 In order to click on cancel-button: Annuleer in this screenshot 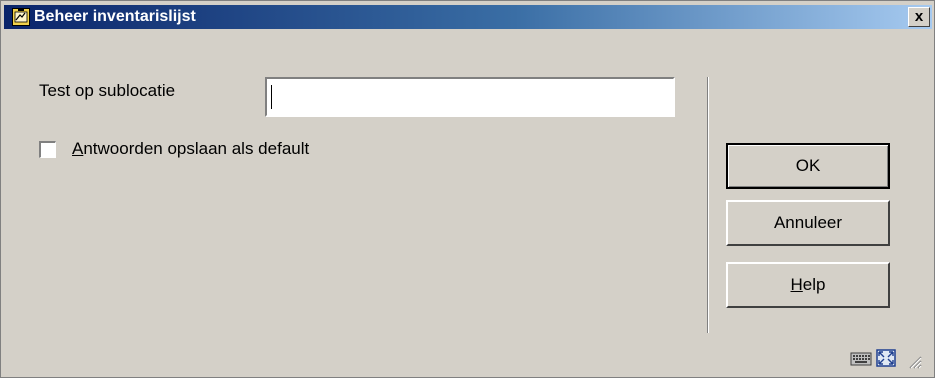, I will do `click(808, 223)`.